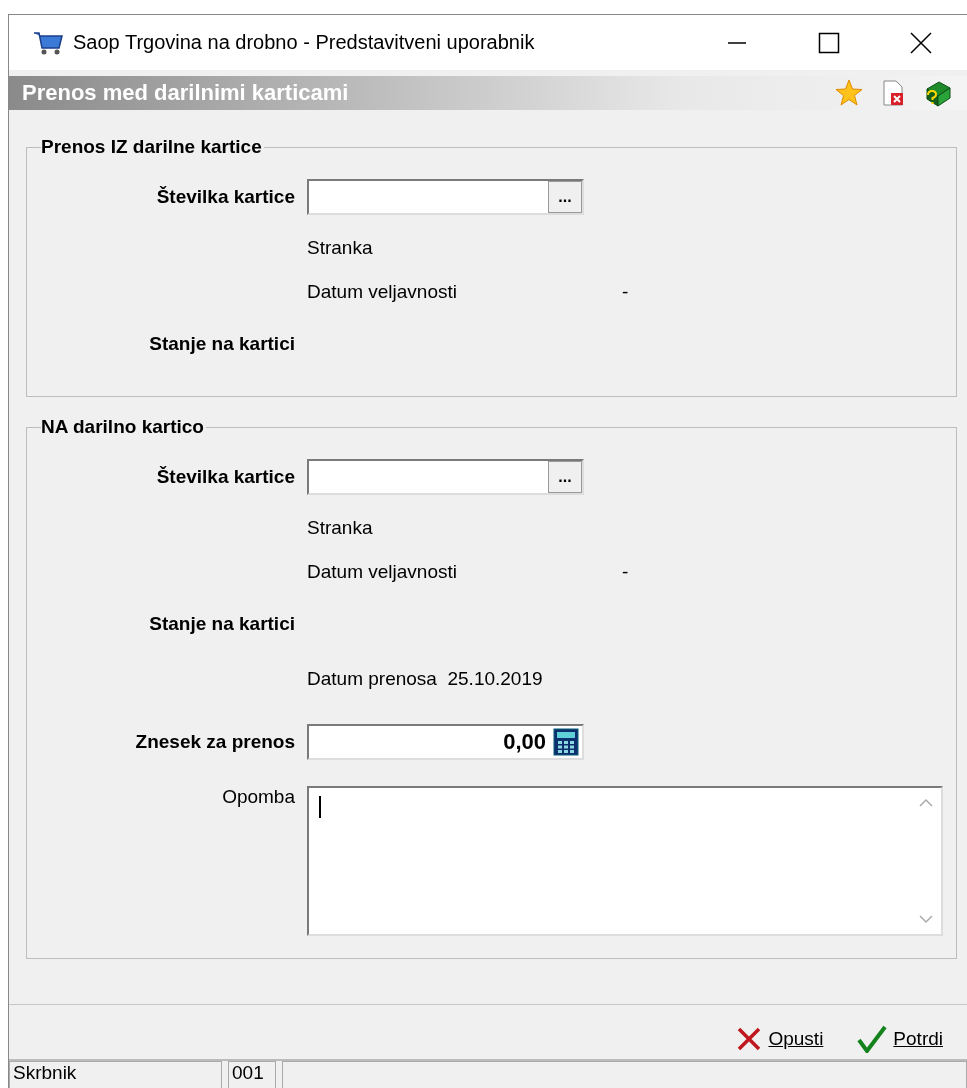 The width and height of the screenshot is (967, 1088). Describe the element at coordinates (921, 42) in the screenshot. I see `close-button` at that location.